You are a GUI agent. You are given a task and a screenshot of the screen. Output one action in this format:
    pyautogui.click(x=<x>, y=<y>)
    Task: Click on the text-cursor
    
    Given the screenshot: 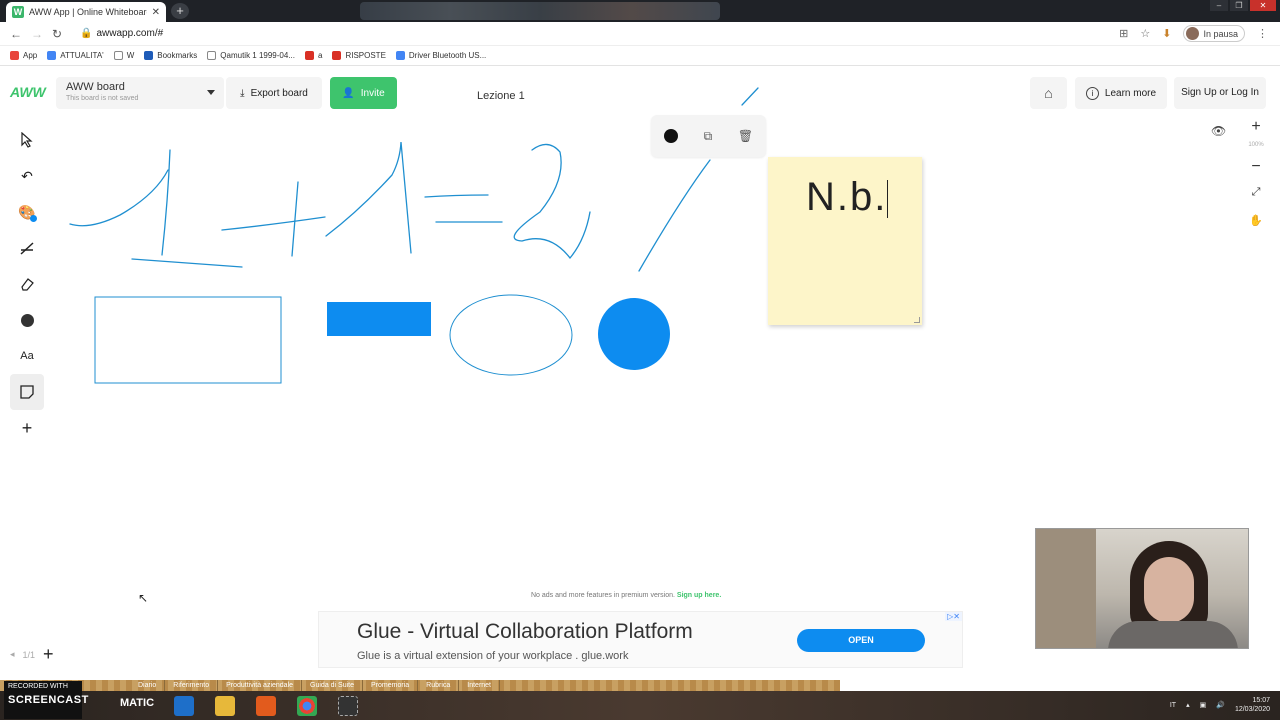 What is the action you would take?
    pyautogui.click(x=888, y=199)
    